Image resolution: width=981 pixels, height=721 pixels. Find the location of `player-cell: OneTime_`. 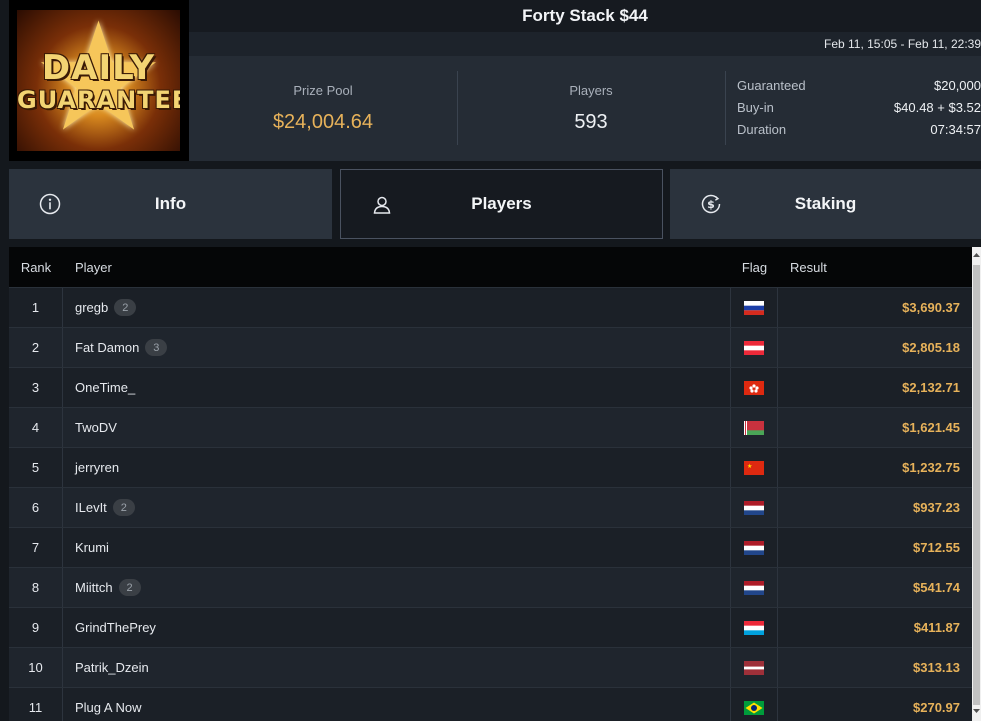

player-cell: OneTime_ is located at coordinates (397, 387).